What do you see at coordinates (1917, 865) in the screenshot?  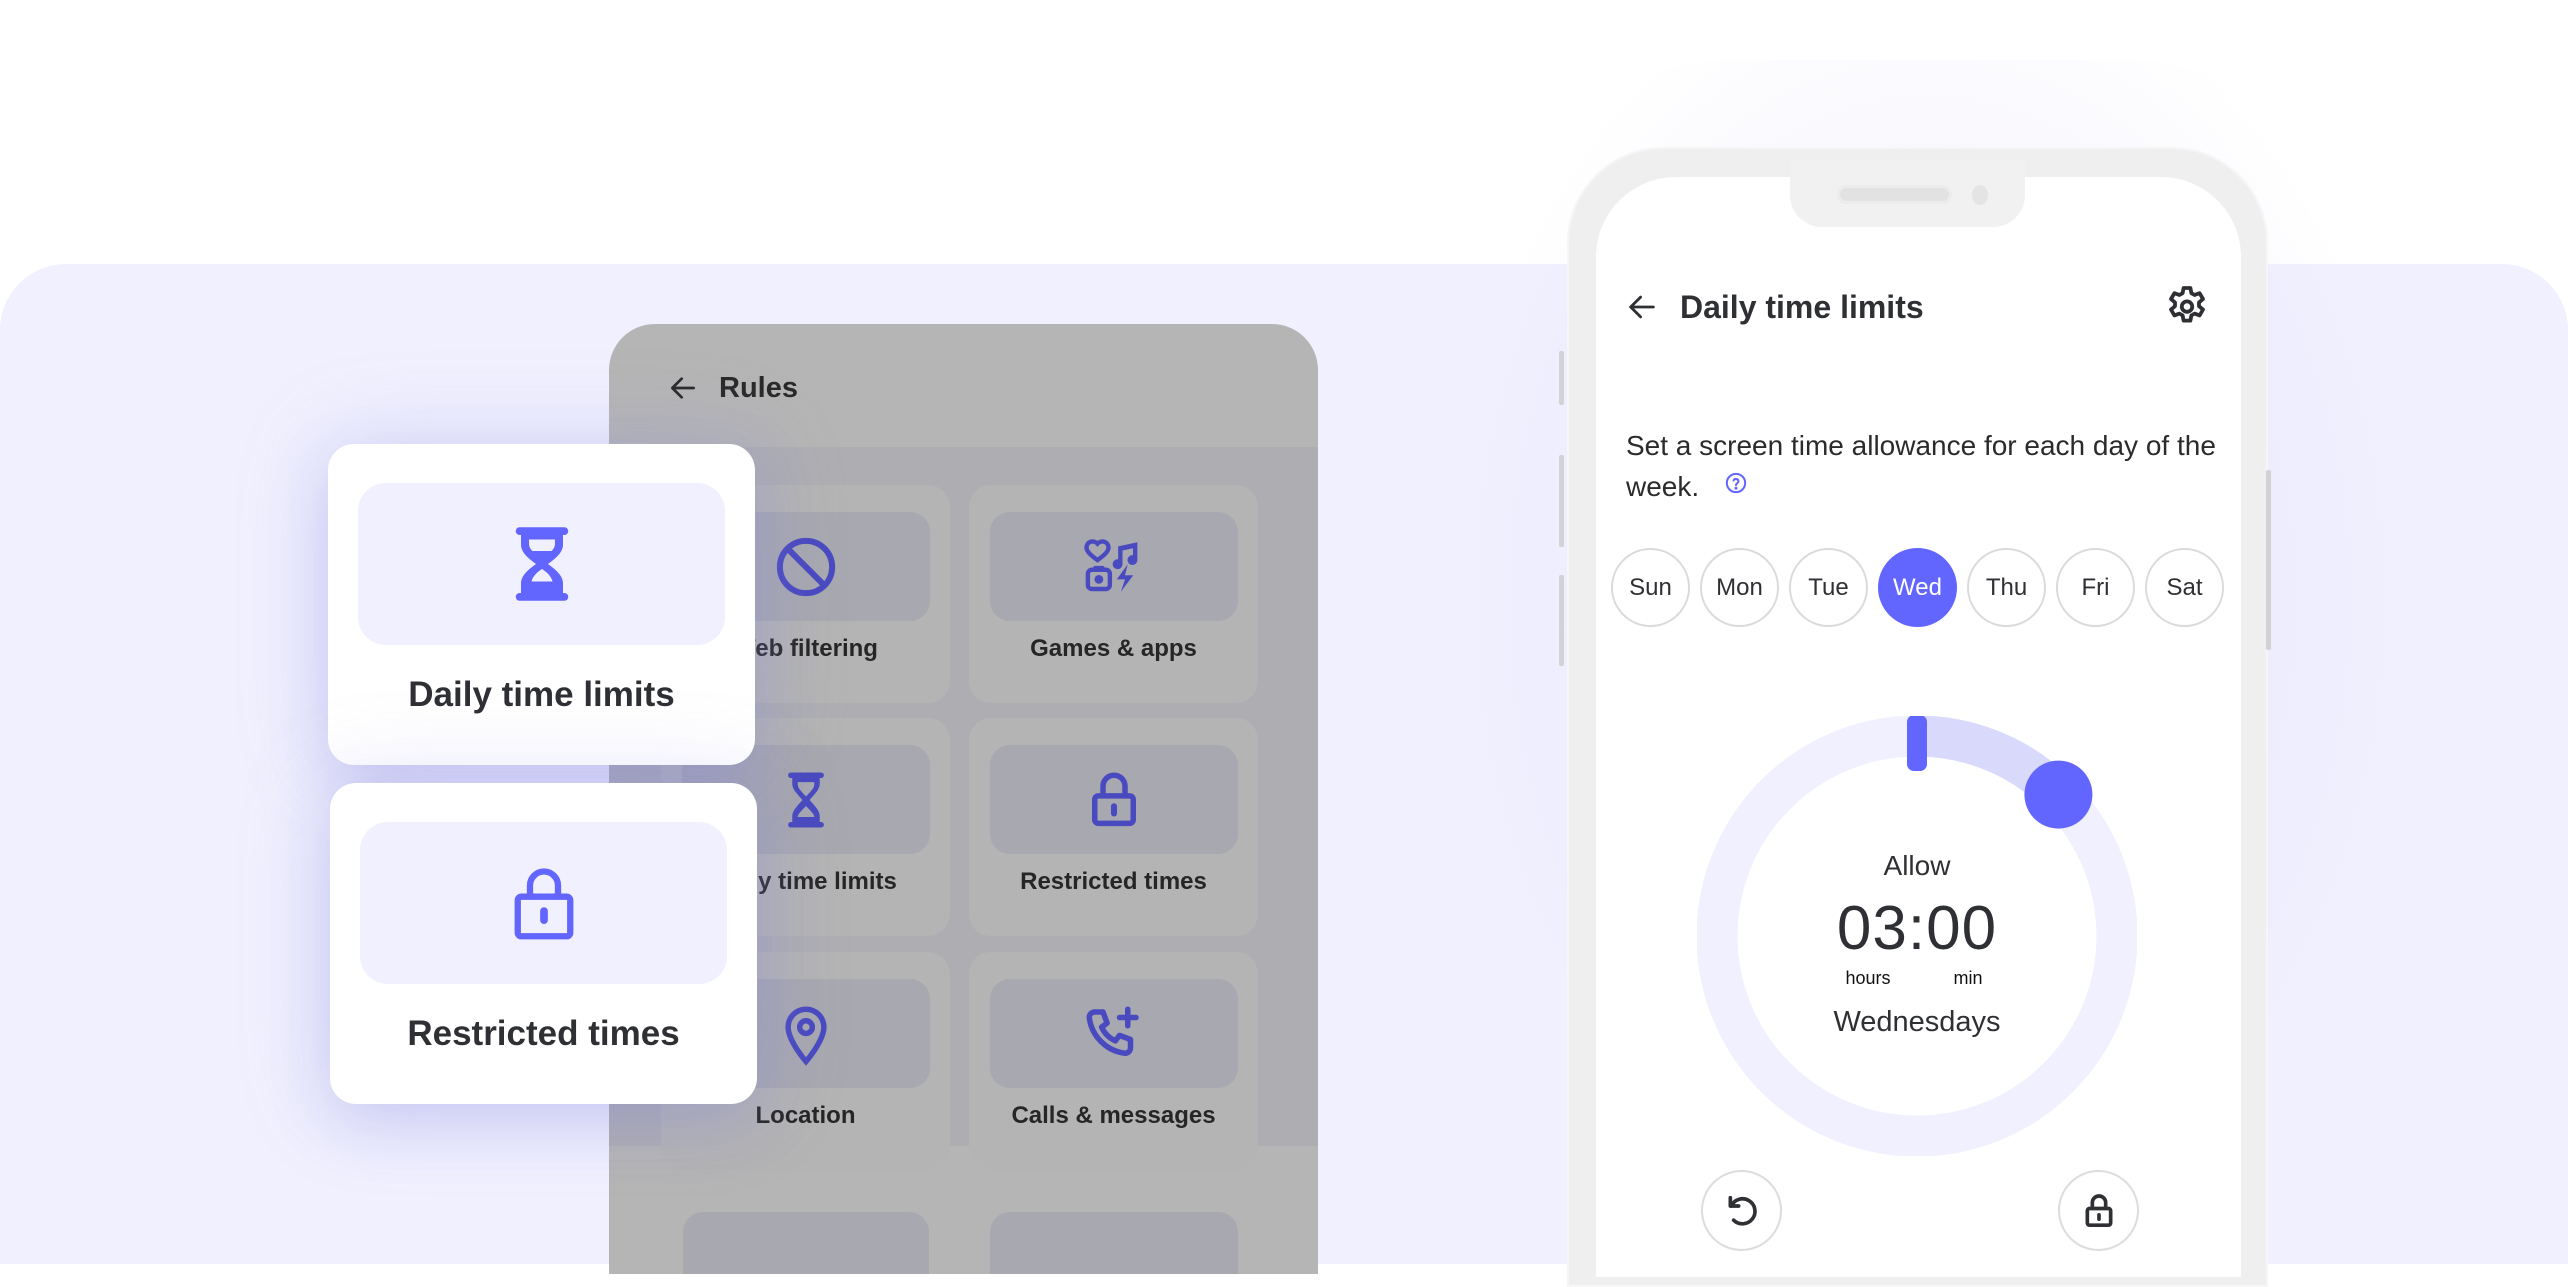 I see `allow-label: Allow` at bounding box center [1917, 865].